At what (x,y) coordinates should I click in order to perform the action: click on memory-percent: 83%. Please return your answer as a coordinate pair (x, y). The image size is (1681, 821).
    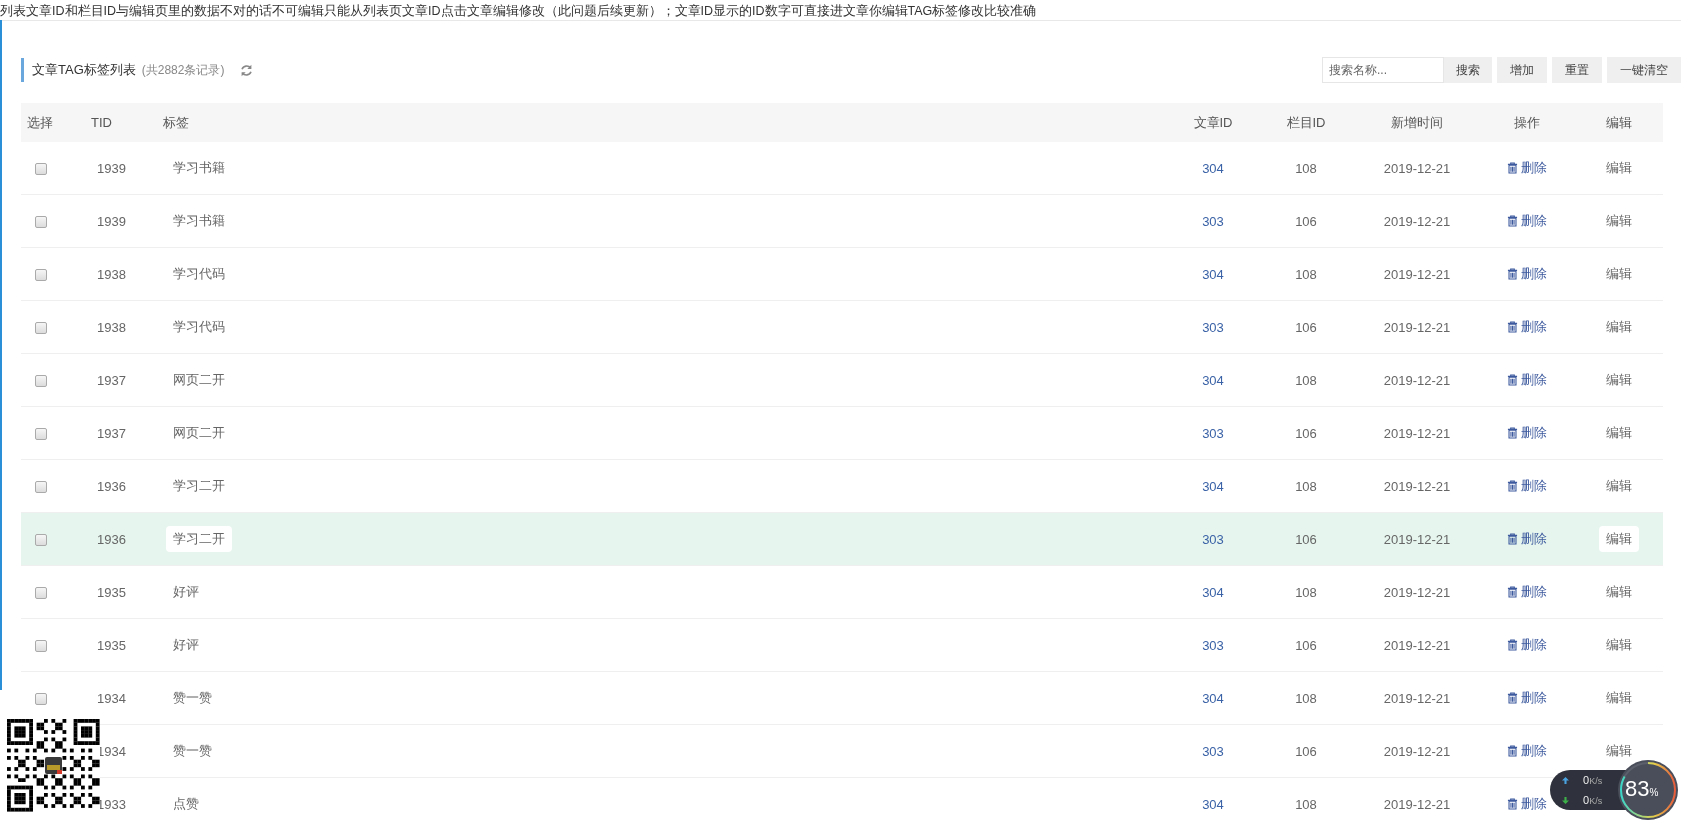
    Looking at the image, I should click on (1642, 789).